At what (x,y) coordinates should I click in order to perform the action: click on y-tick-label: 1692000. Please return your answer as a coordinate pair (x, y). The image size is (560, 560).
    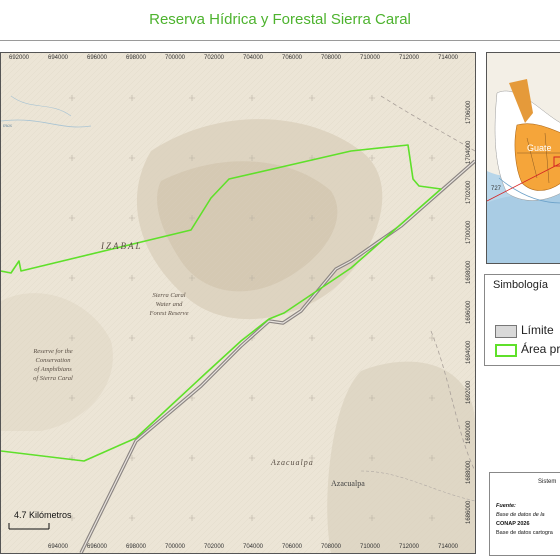
    Looking at the image, I should click on (469, 392).